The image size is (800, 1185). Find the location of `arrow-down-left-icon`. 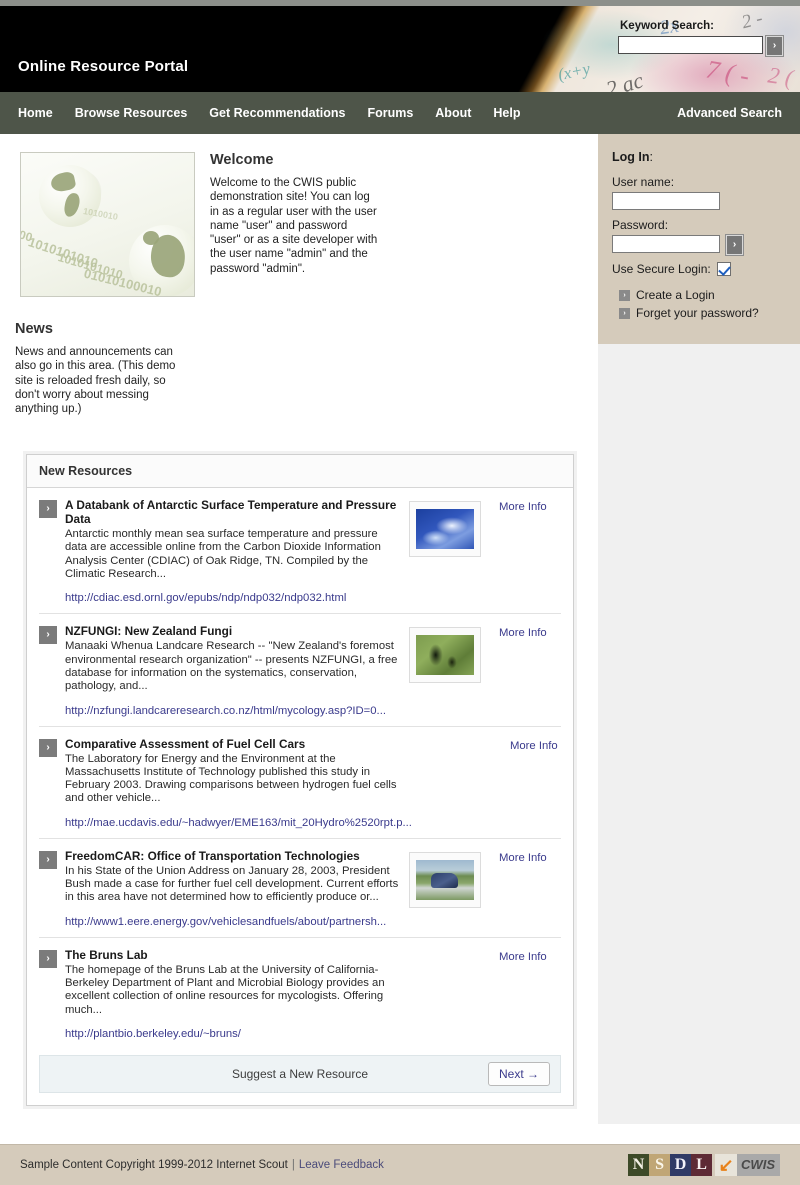

arrow-down-left-icon is located at coordinates (726, 1165).